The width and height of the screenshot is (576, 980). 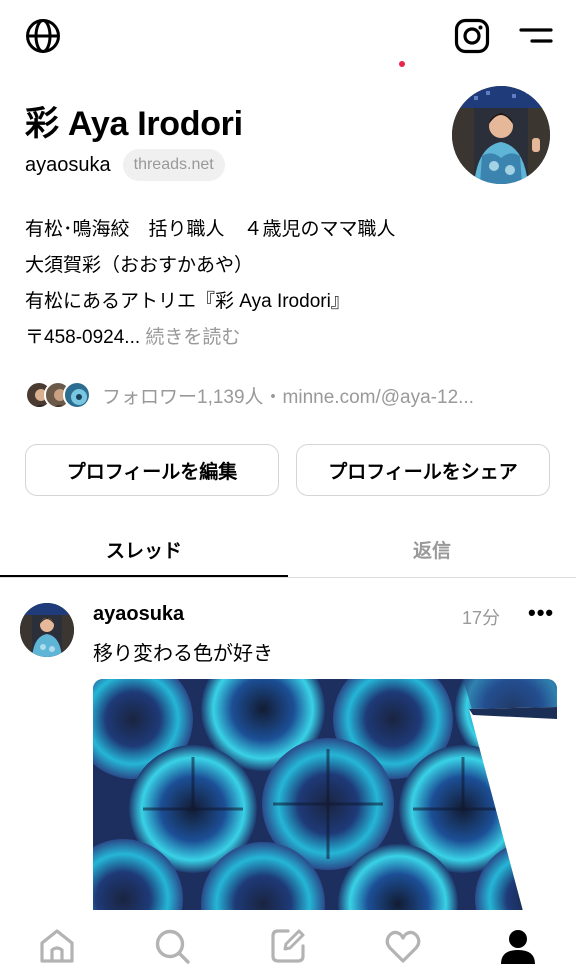 I want to click on profile-username: ayaosuka, so click(x=68, y=164).